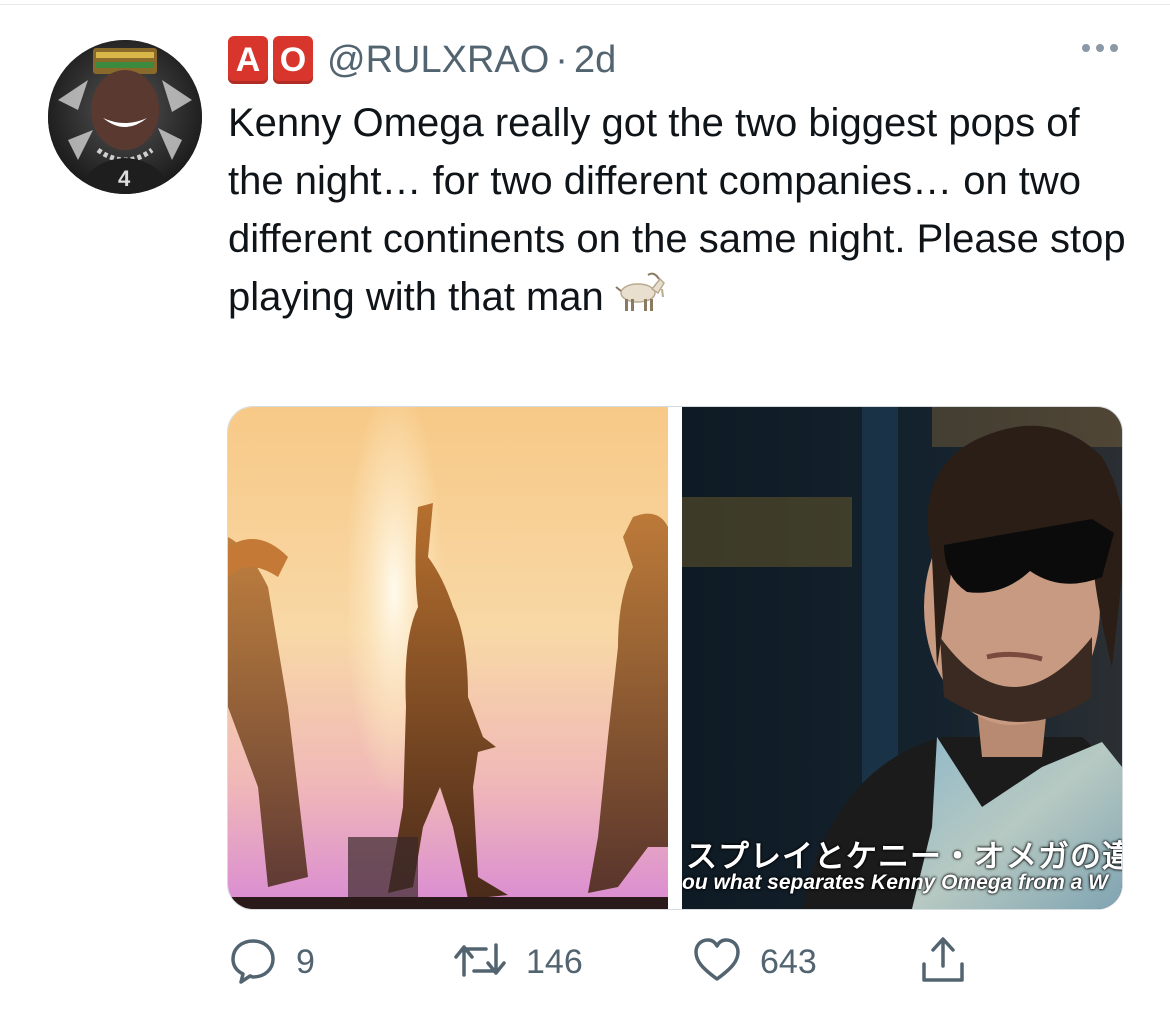 This screenshot has width=1170, height=1020. I want to click on retweet-button: 146, so click(517, 962).